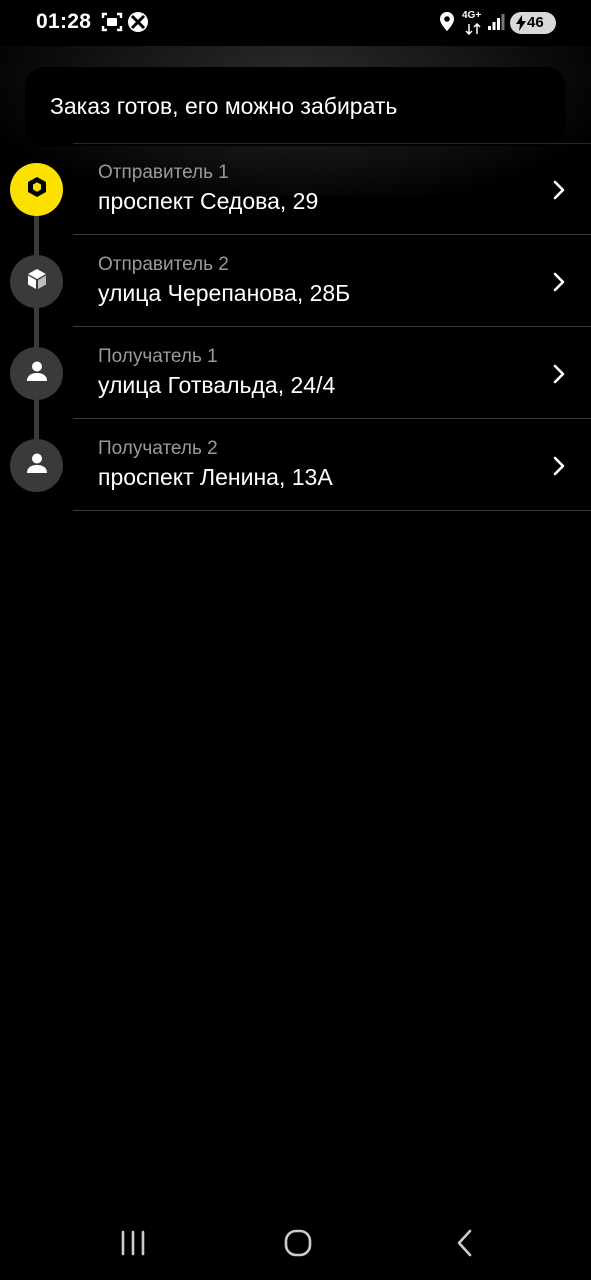  I want to click on route-point-role: Отправитель 2, so click(163, 264).